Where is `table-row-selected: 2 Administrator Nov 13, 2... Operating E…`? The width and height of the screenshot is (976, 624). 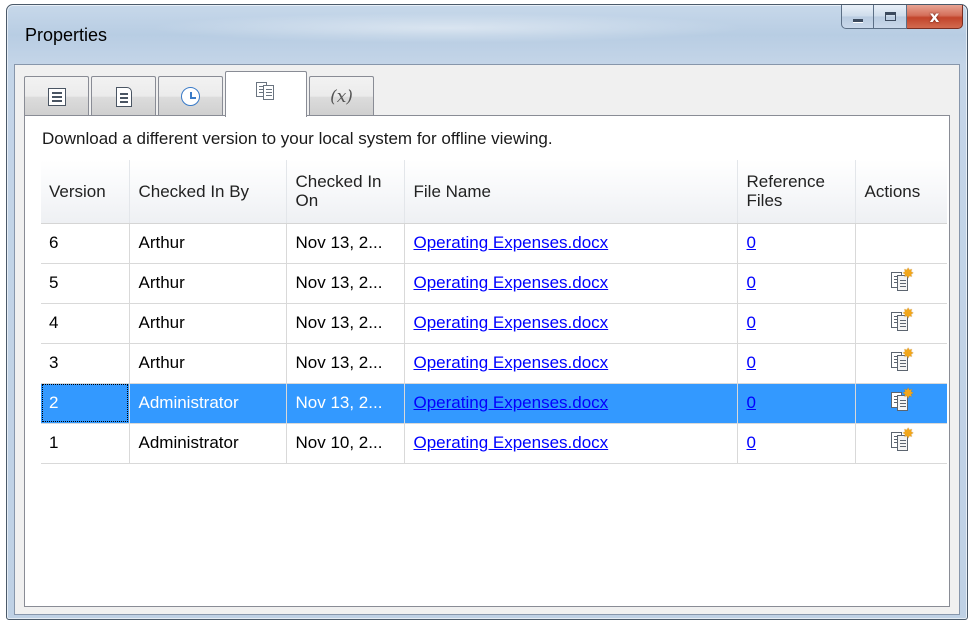
table-row-selected: 2 Administrator Nov 13, 2... Operating E… is located at coordinates (494, 403).